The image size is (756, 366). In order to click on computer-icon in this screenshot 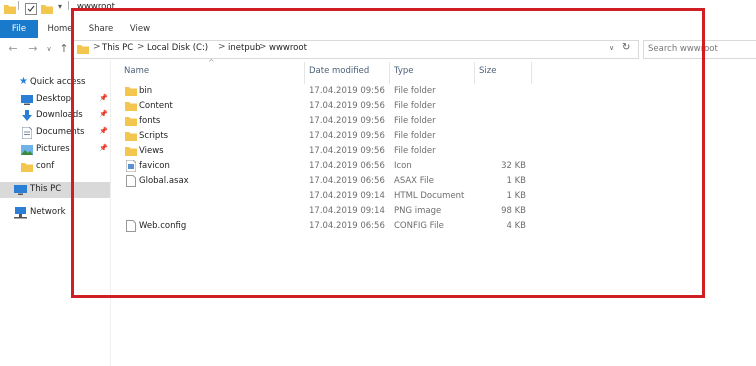, I will do `click(20, 190)`.